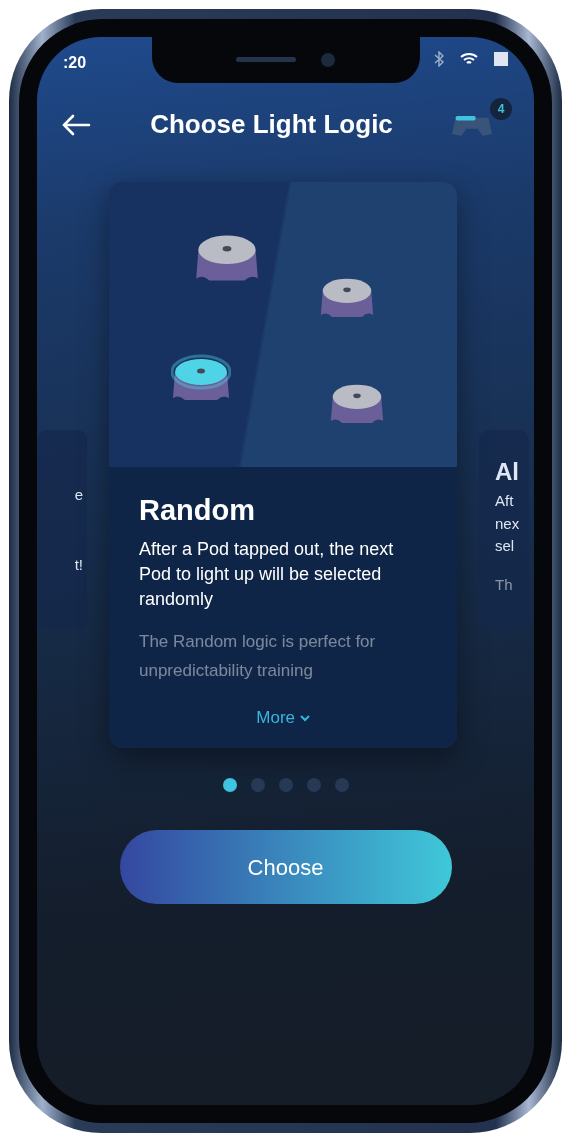 Image resolution: width=571 pixels, height=1142 pixels. I want to click on card-text-fragment: nex, so click(508, 523).